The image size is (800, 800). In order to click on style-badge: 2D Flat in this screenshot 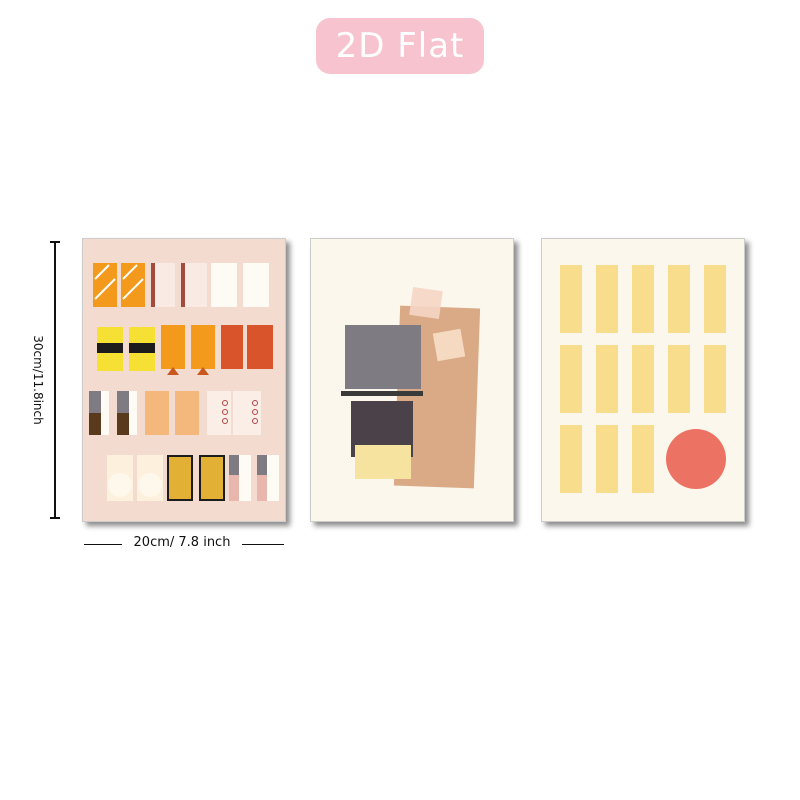, I will do `click(400, 46)`.